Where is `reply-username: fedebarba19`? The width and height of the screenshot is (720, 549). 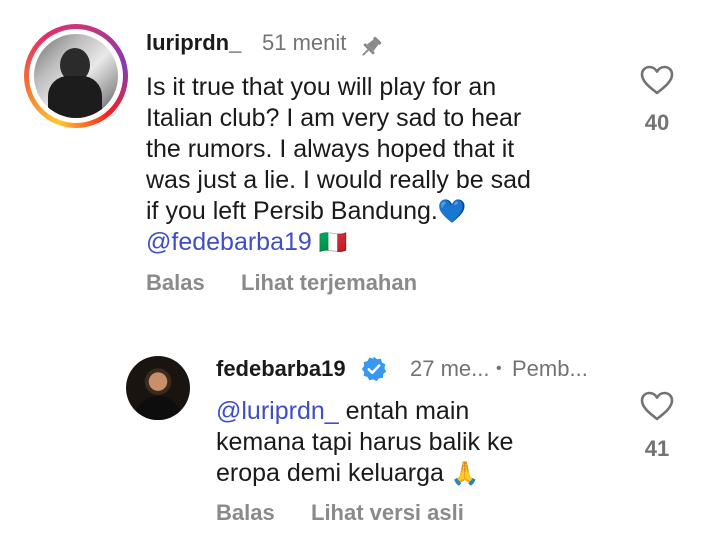
reply-username: fedebarba19 is located at coordinates (281, 369).